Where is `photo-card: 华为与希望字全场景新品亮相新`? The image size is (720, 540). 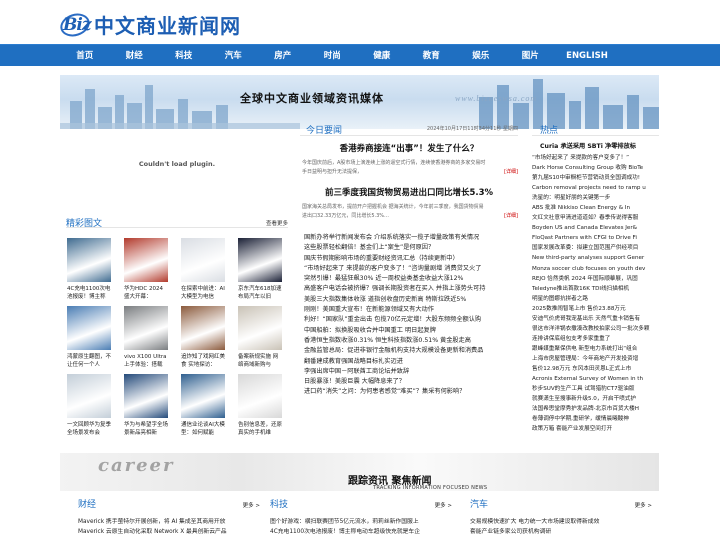 photo-card: 华为与希望字全场景新品亮相新 is located at coordinates (146, 405).